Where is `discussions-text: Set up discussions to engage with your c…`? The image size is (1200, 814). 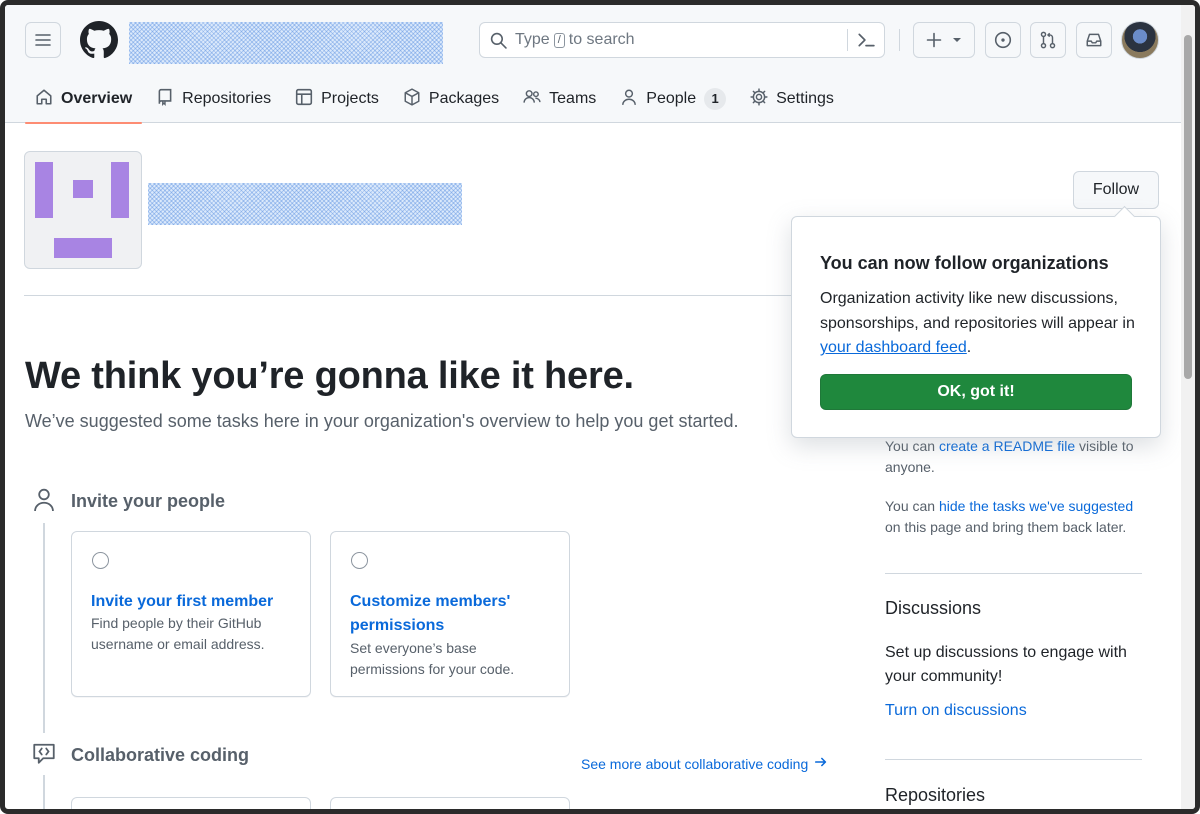 discussions-text: Set up discussions to engage with your c… is located at coordinates (1006, 664).